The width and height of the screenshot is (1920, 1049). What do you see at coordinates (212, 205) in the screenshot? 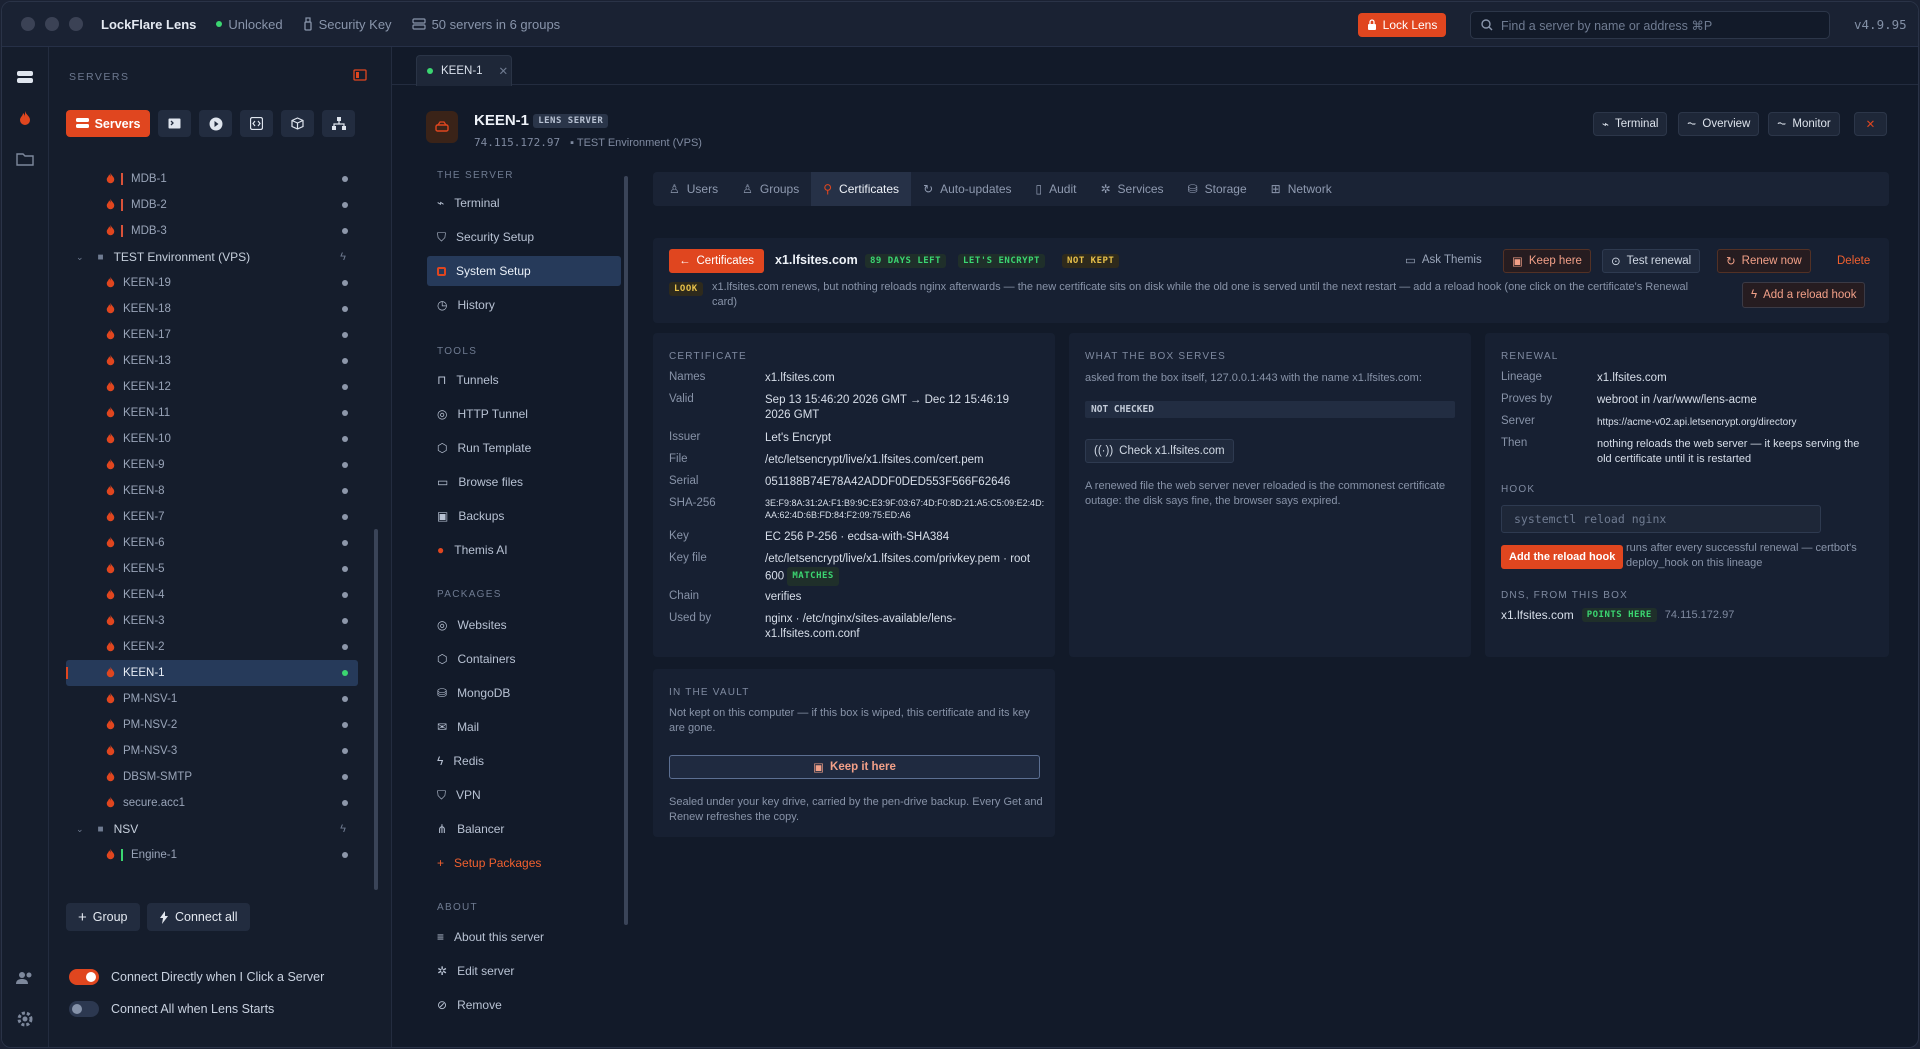
I see `server-row: MDB-2` at bounding box center [212, 205].